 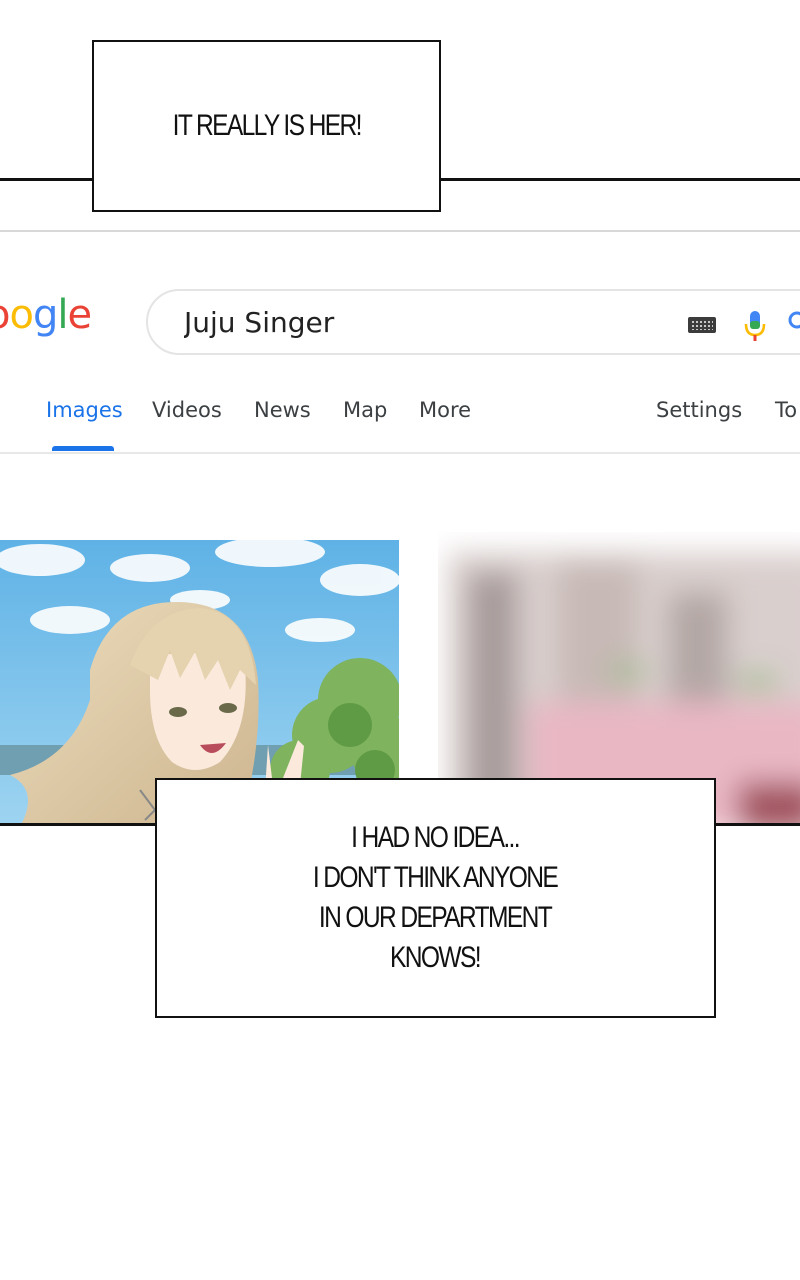 I want to click on tab-map: Map, so click(x=365, y=410).